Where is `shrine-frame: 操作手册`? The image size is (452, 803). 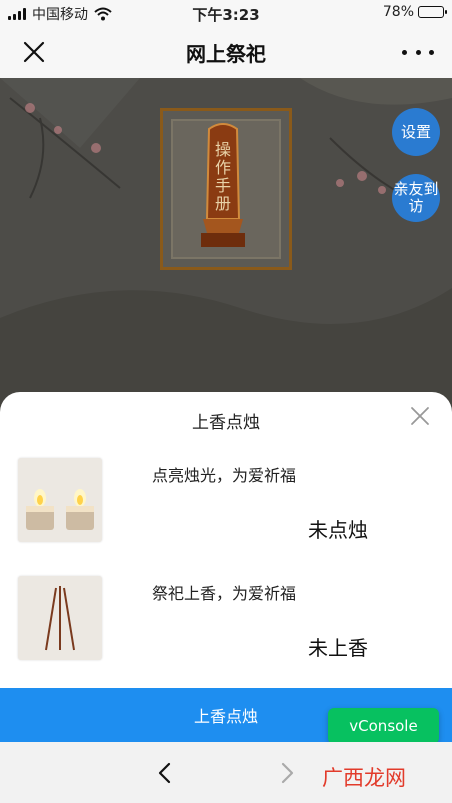 shrine-frame: 操作手册 is located at coordinates (226, 189).